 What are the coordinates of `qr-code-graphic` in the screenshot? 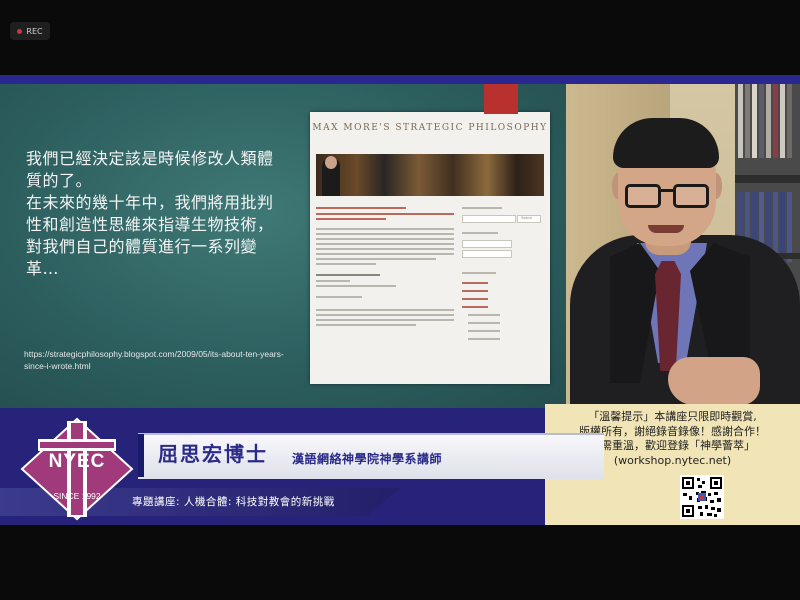 It's located at (702, 497).